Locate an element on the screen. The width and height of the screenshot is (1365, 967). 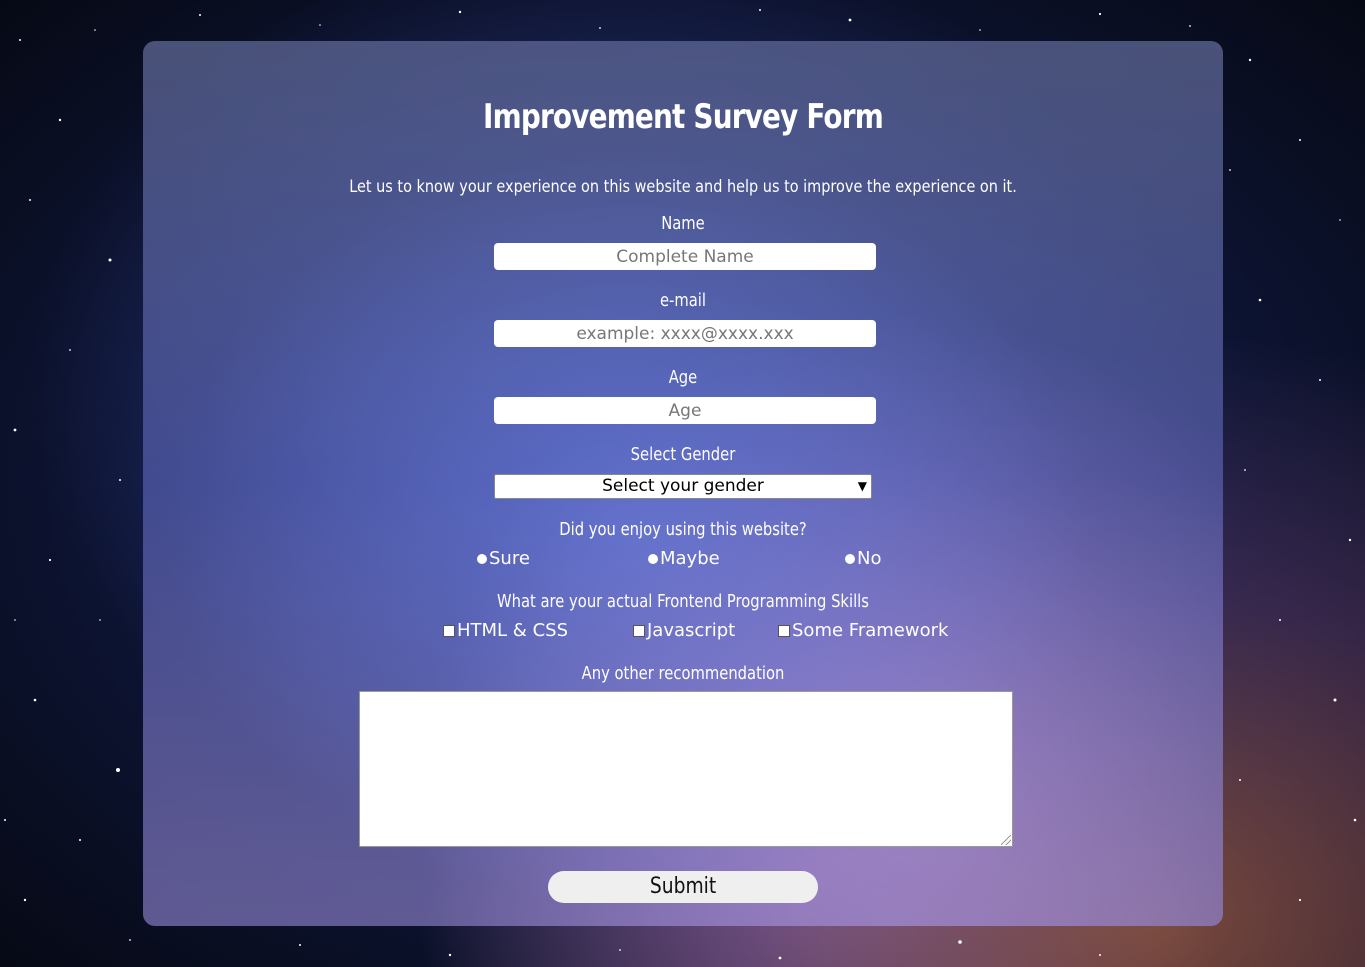
enjoy-option-label: No is located at coordinates (869, 558).